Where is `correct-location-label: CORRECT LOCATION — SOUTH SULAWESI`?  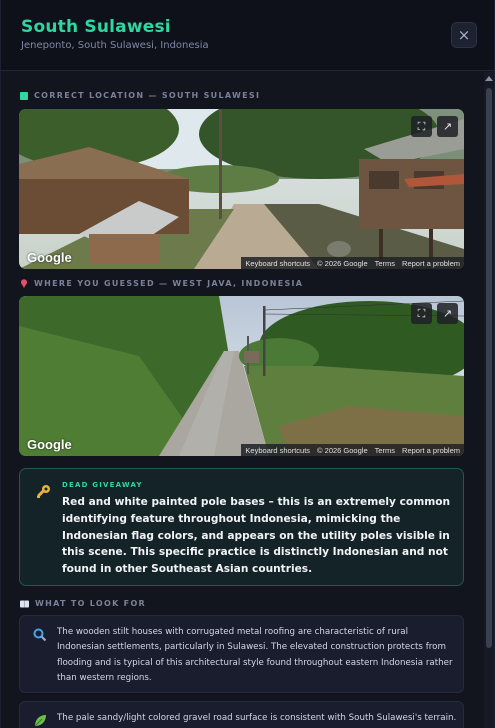
correct-location-label: CORRECT LOCATION — SOUTH SULAWESI is located at coordinates (140, 95).